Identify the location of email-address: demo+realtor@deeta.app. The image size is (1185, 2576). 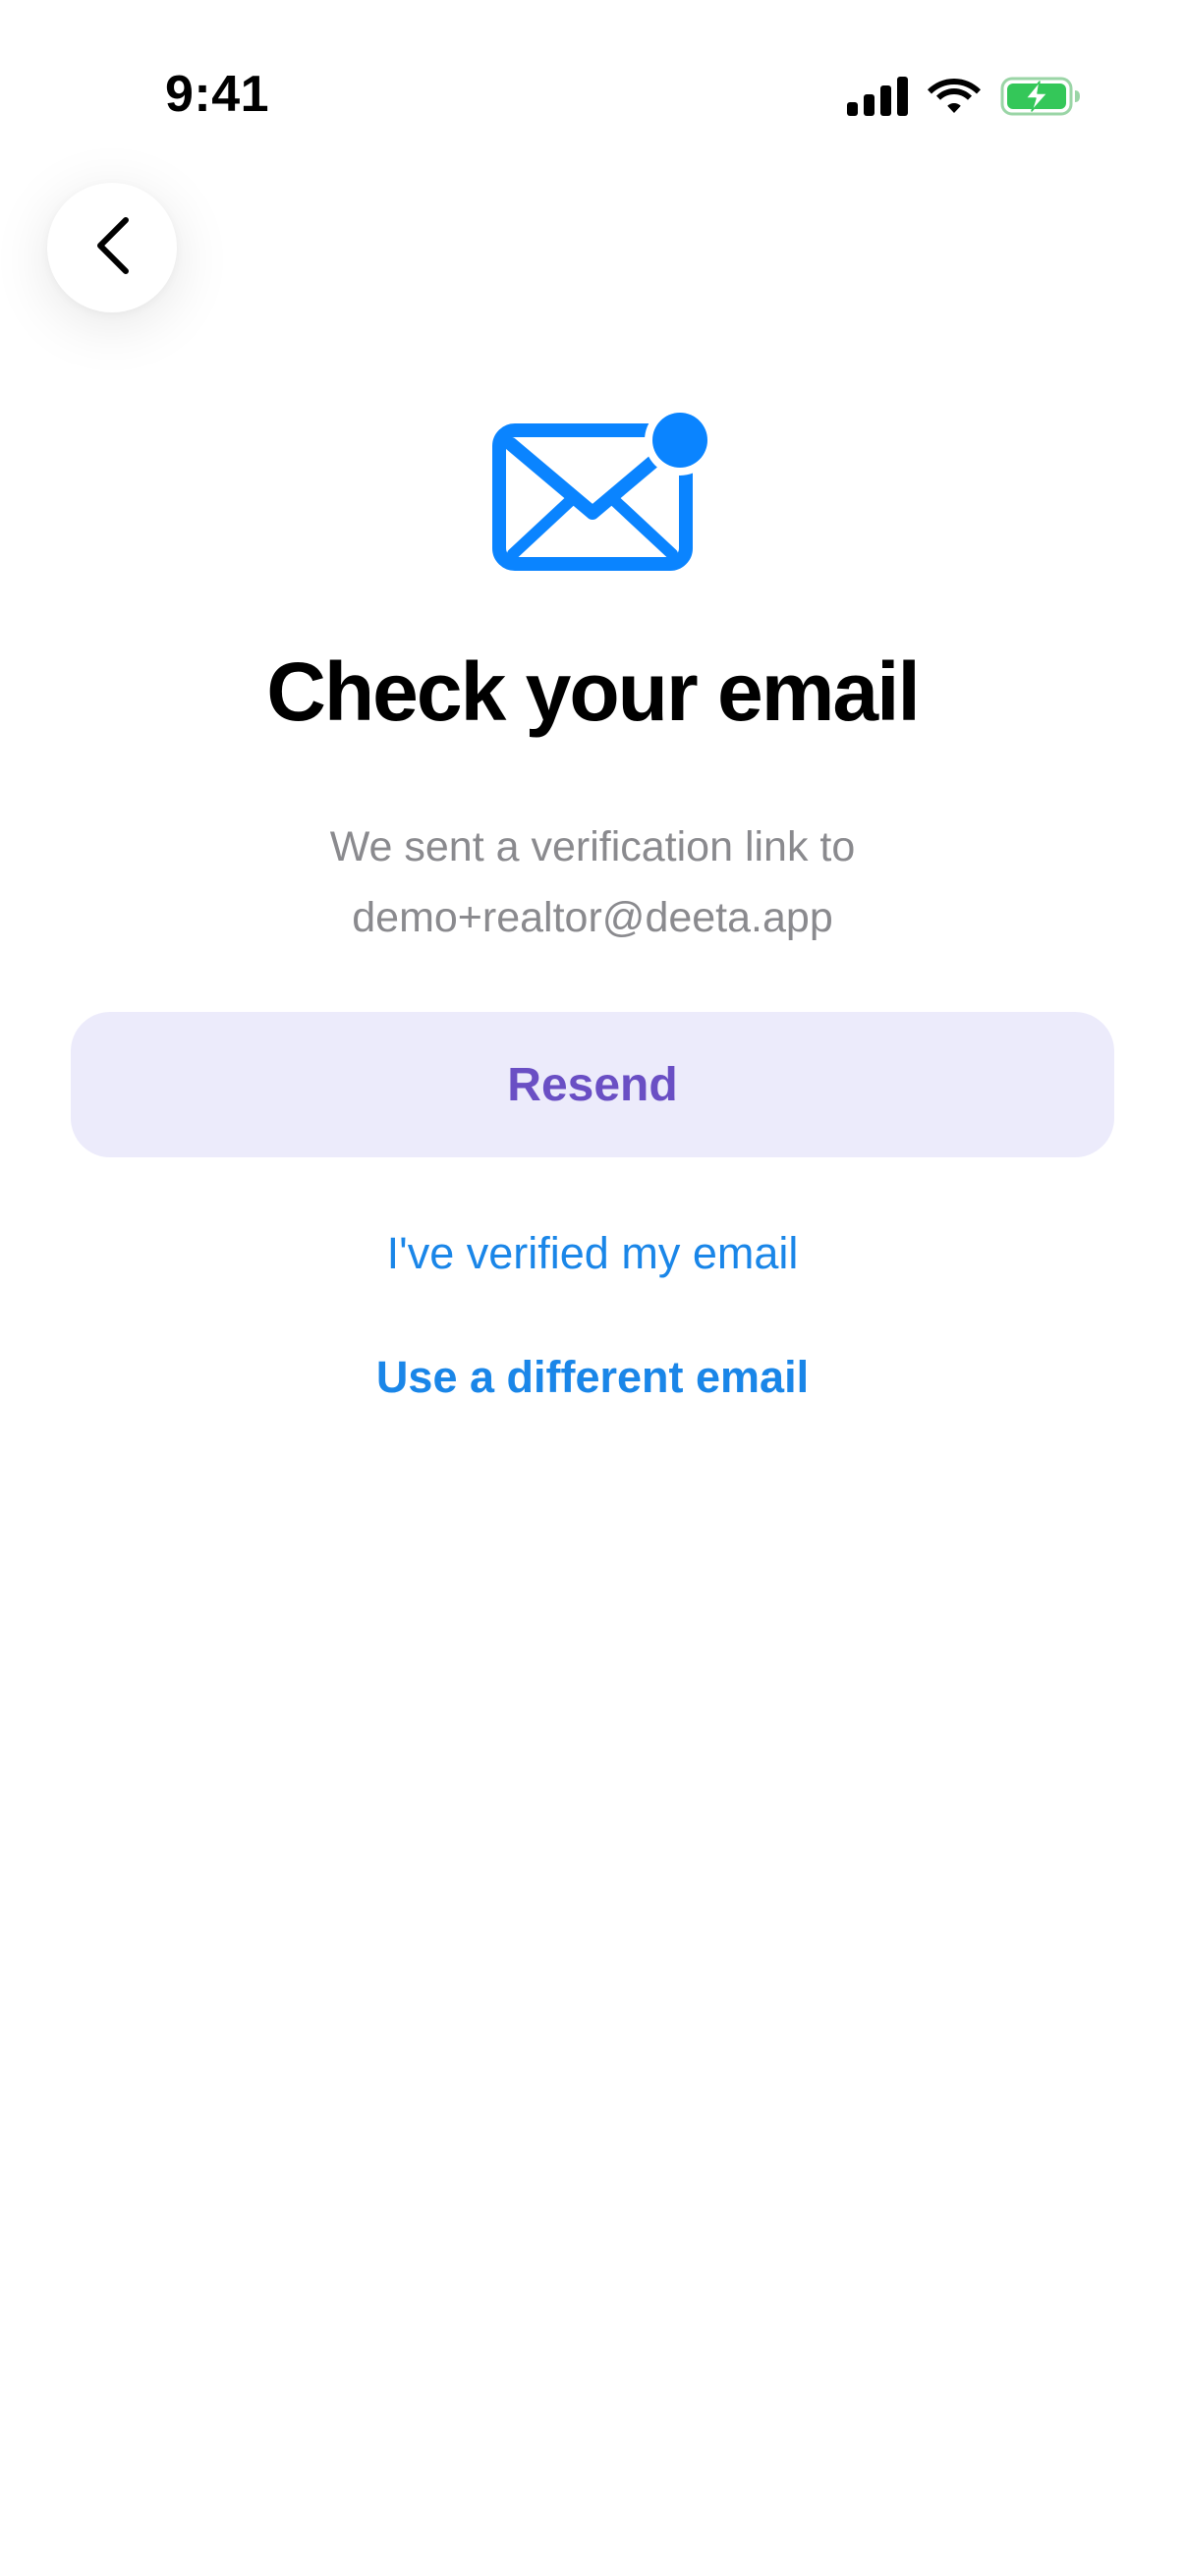
(592, 917).